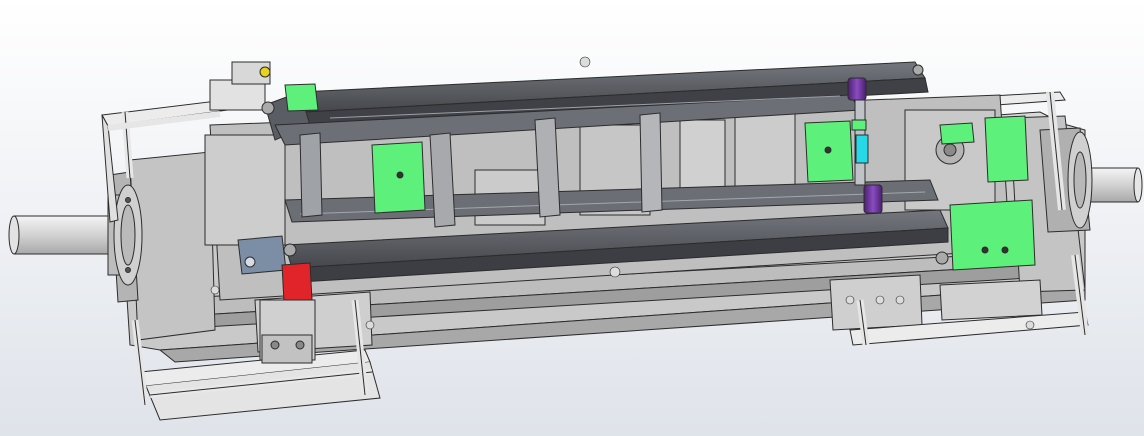 Image resolution: width=1144 pixels, height=436 pixels. What do you see at coordinates (301, 97) in the screenshot?
I see `sensor-plate-left-top` at bounding box center [301, 97].